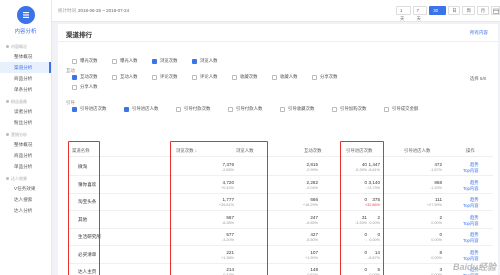 Image resolution: width=500 pixels, height=275 pixels. What do you see at coordinates (245, 109) in the screenshot?
I see `metric-checkbox: 引导付款人数` at bounding box center [245, 109].